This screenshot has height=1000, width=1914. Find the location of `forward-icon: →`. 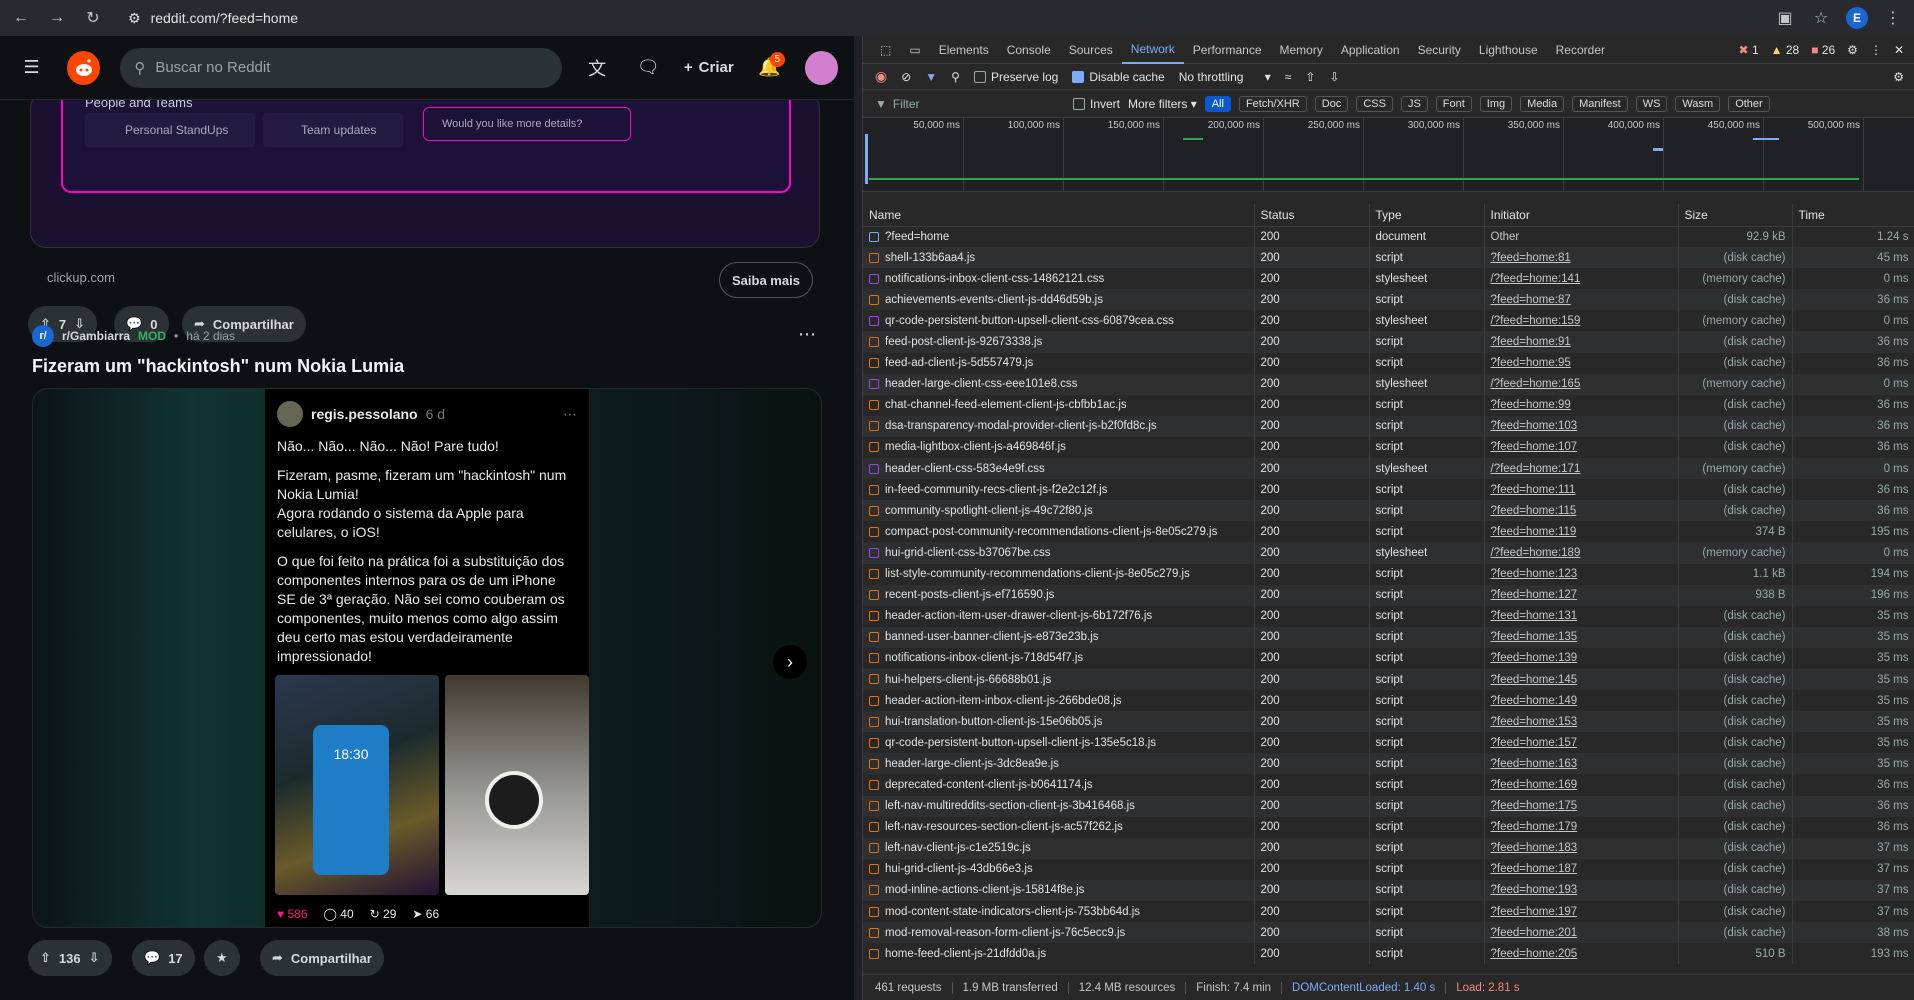

forward-icon: → is located at coordinates (57, 18).